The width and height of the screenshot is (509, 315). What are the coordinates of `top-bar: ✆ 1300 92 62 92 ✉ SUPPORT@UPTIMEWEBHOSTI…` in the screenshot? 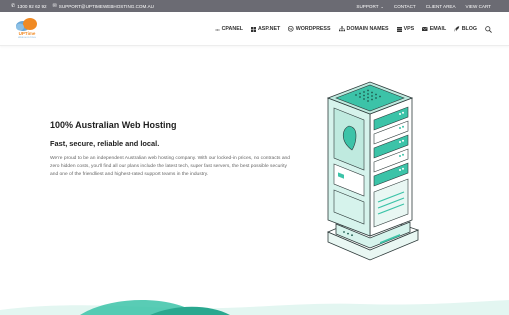 It's located at (254, 6).